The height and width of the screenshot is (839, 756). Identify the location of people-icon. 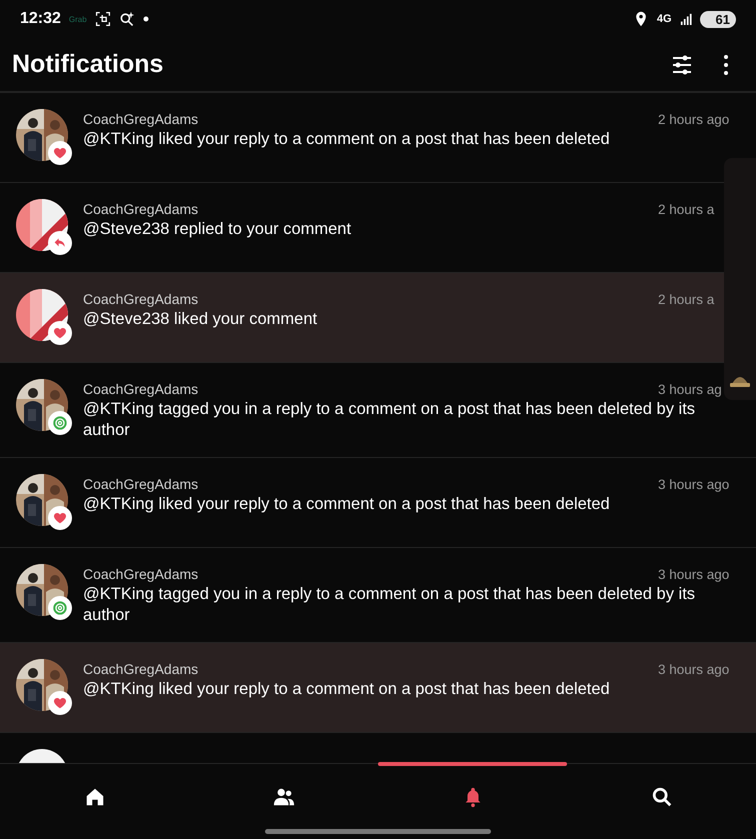
(283, 797).